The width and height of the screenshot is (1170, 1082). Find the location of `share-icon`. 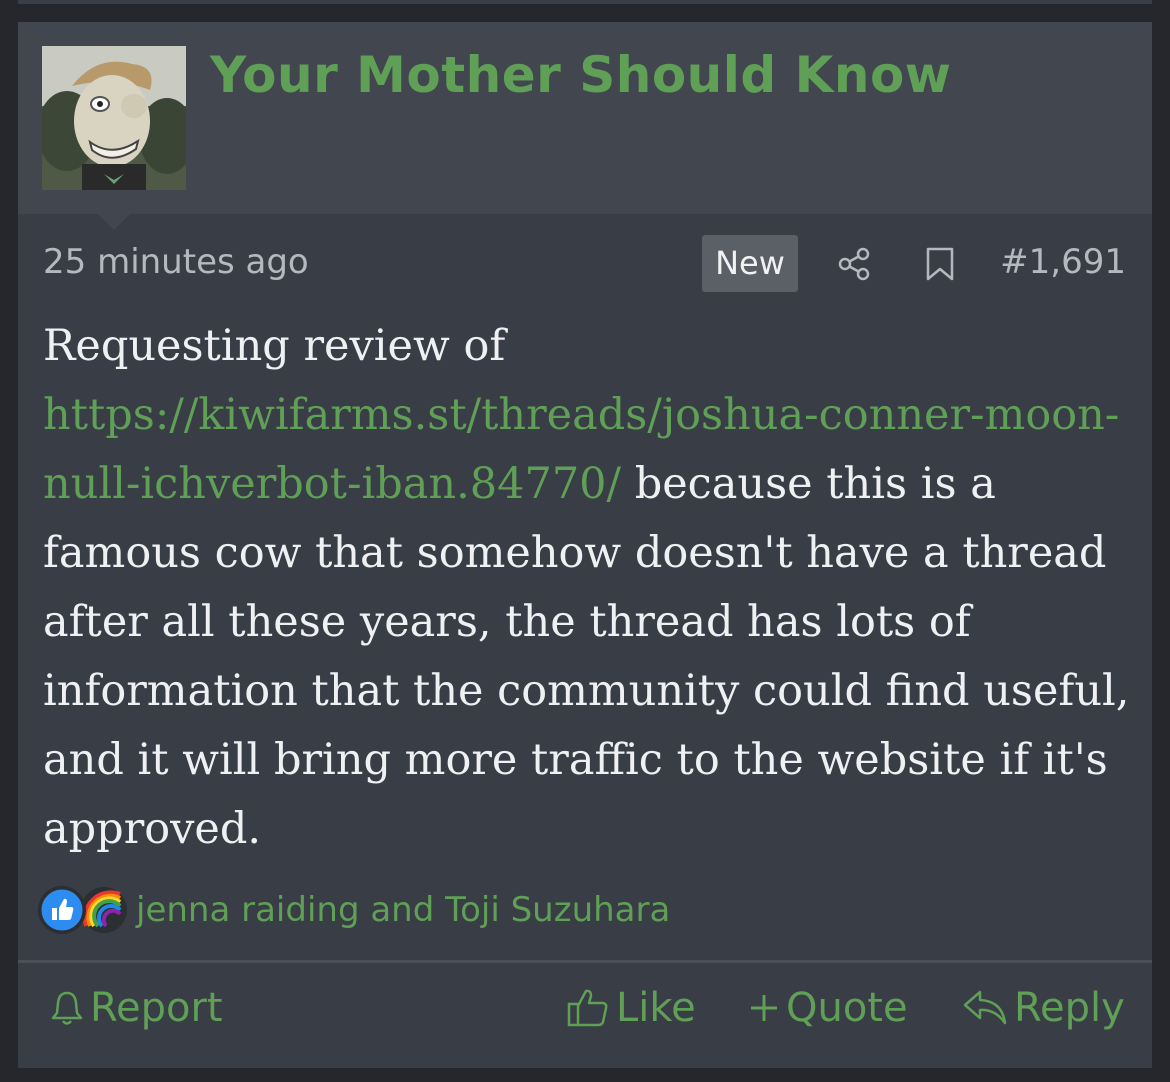

share-icon is located at coordinates (854, 264).